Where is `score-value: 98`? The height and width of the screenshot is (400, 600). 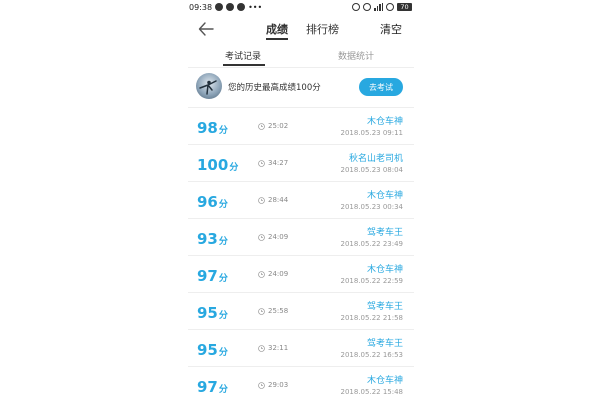 score-value: 98 is located at coordinates (207, 128).